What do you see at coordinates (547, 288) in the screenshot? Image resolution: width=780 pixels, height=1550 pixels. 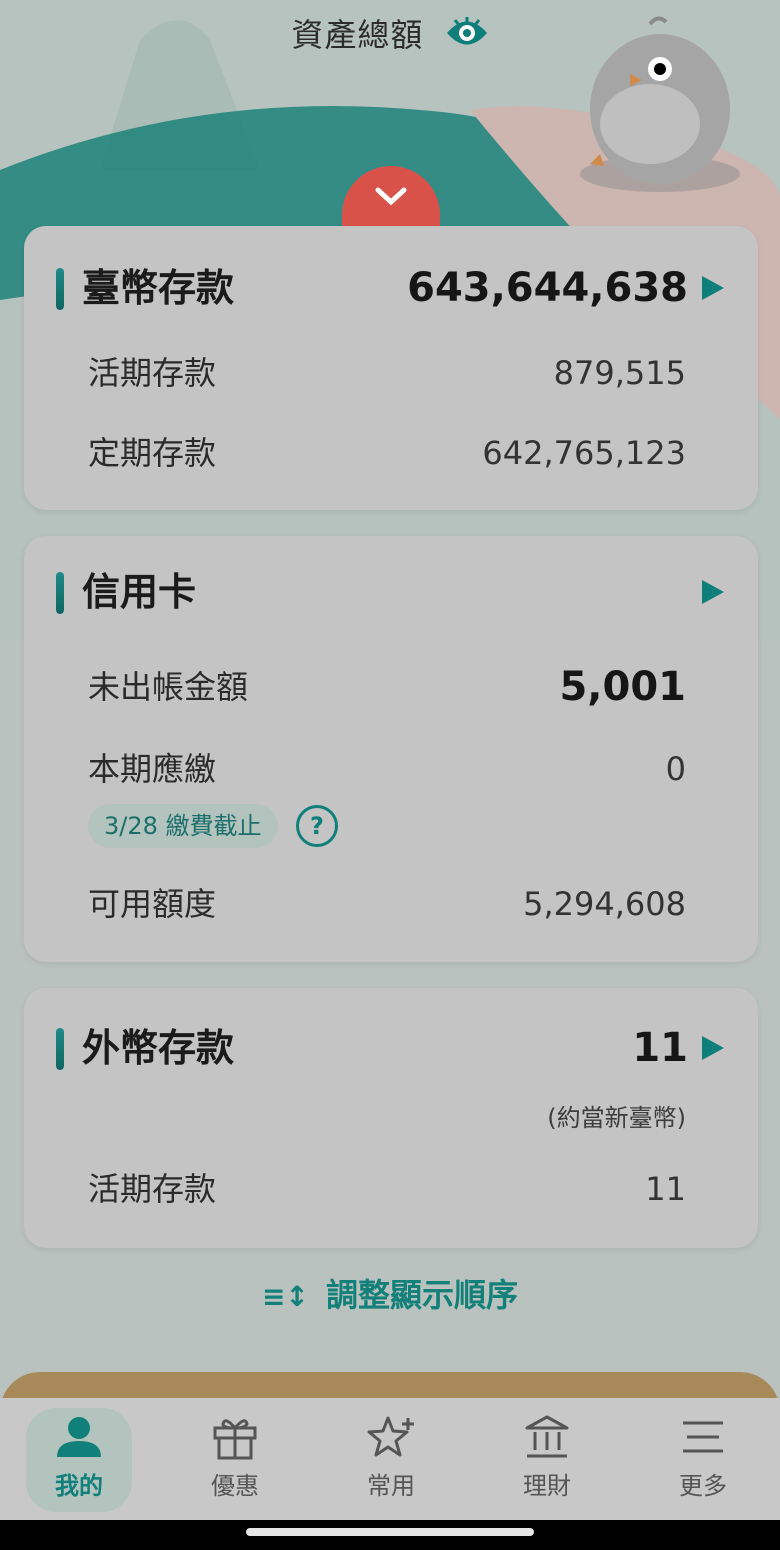 I see `twd-deposits-total: 643,644,638` at bounding box center [547, 288].